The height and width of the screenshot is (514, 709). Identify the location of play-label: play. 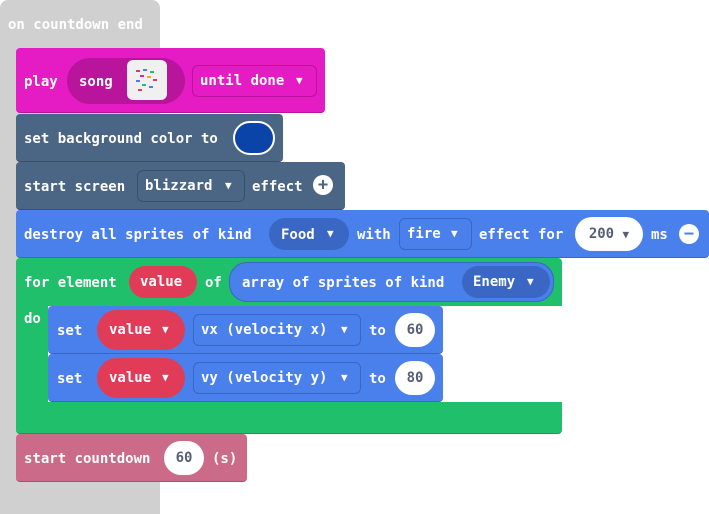
(41, 82).